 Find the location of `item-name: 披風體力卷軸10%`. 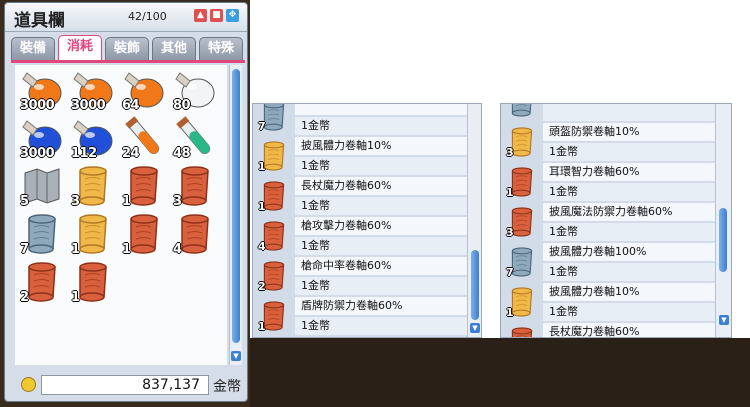

item-name: 披風體力卷軸10% is located at coordinates (629, 292).